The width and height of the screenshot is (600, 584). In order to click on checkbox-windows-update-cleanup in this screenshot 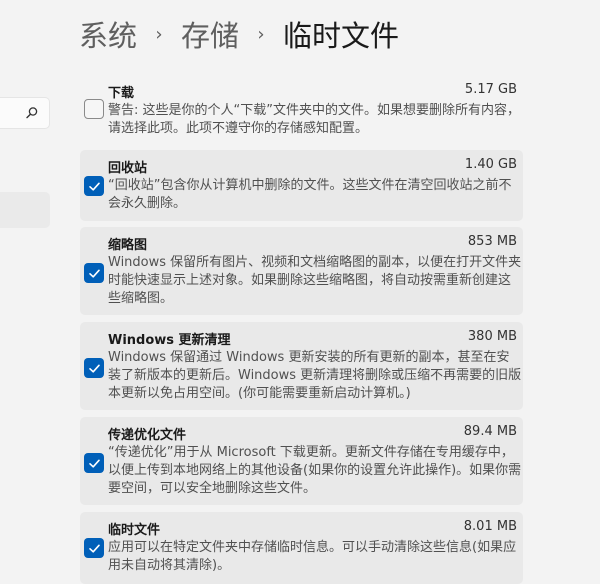, I will do `click(94, 368)`.